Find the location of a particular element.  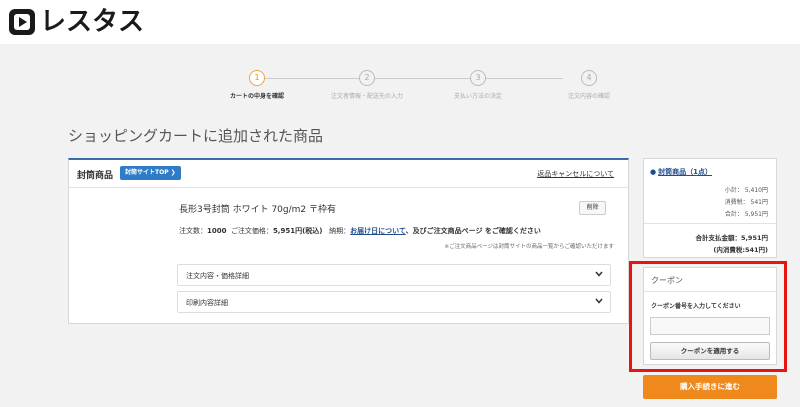

step-number: 1 is located at coordinates (257, 78).